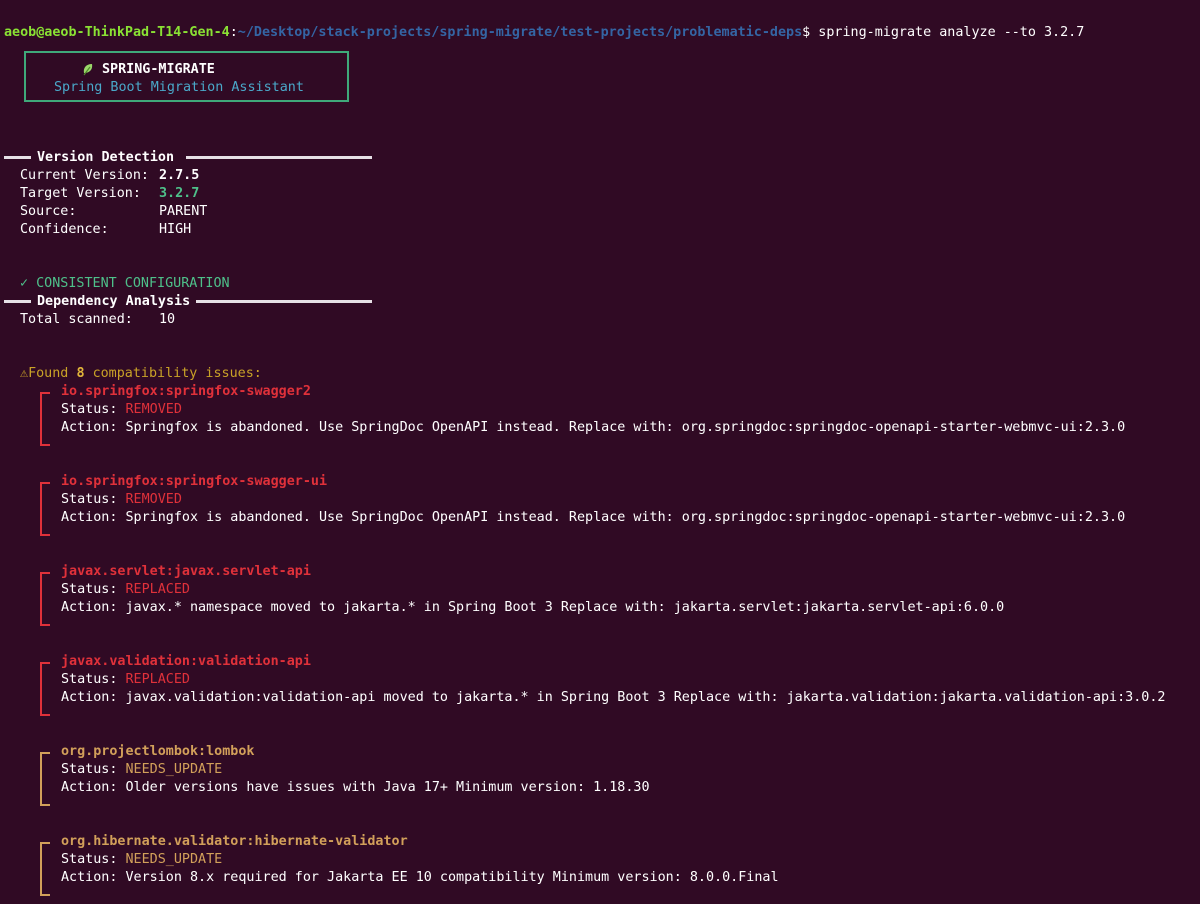  What do you see at coordinates (64, 229) in the screenshot?
I see `confidence-label: Confidence:` at bounding box center [64, 229].